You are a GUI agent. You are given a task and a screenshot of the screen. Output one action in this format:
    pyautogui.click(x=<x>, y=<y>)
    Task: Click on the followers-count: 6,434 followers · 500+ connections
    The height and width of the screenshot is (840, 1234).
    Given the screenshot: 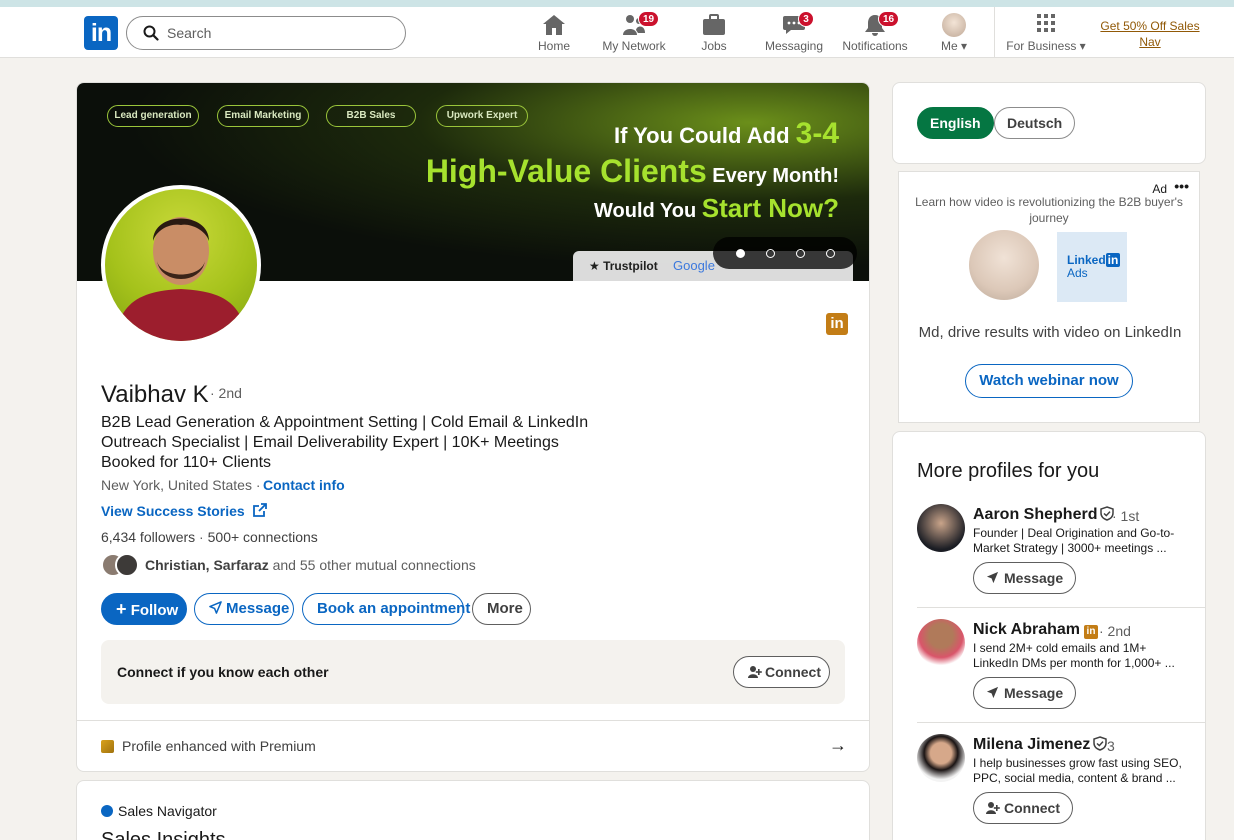 What is the action you would take?
    pyautogui.click(x=209, y=537)
    